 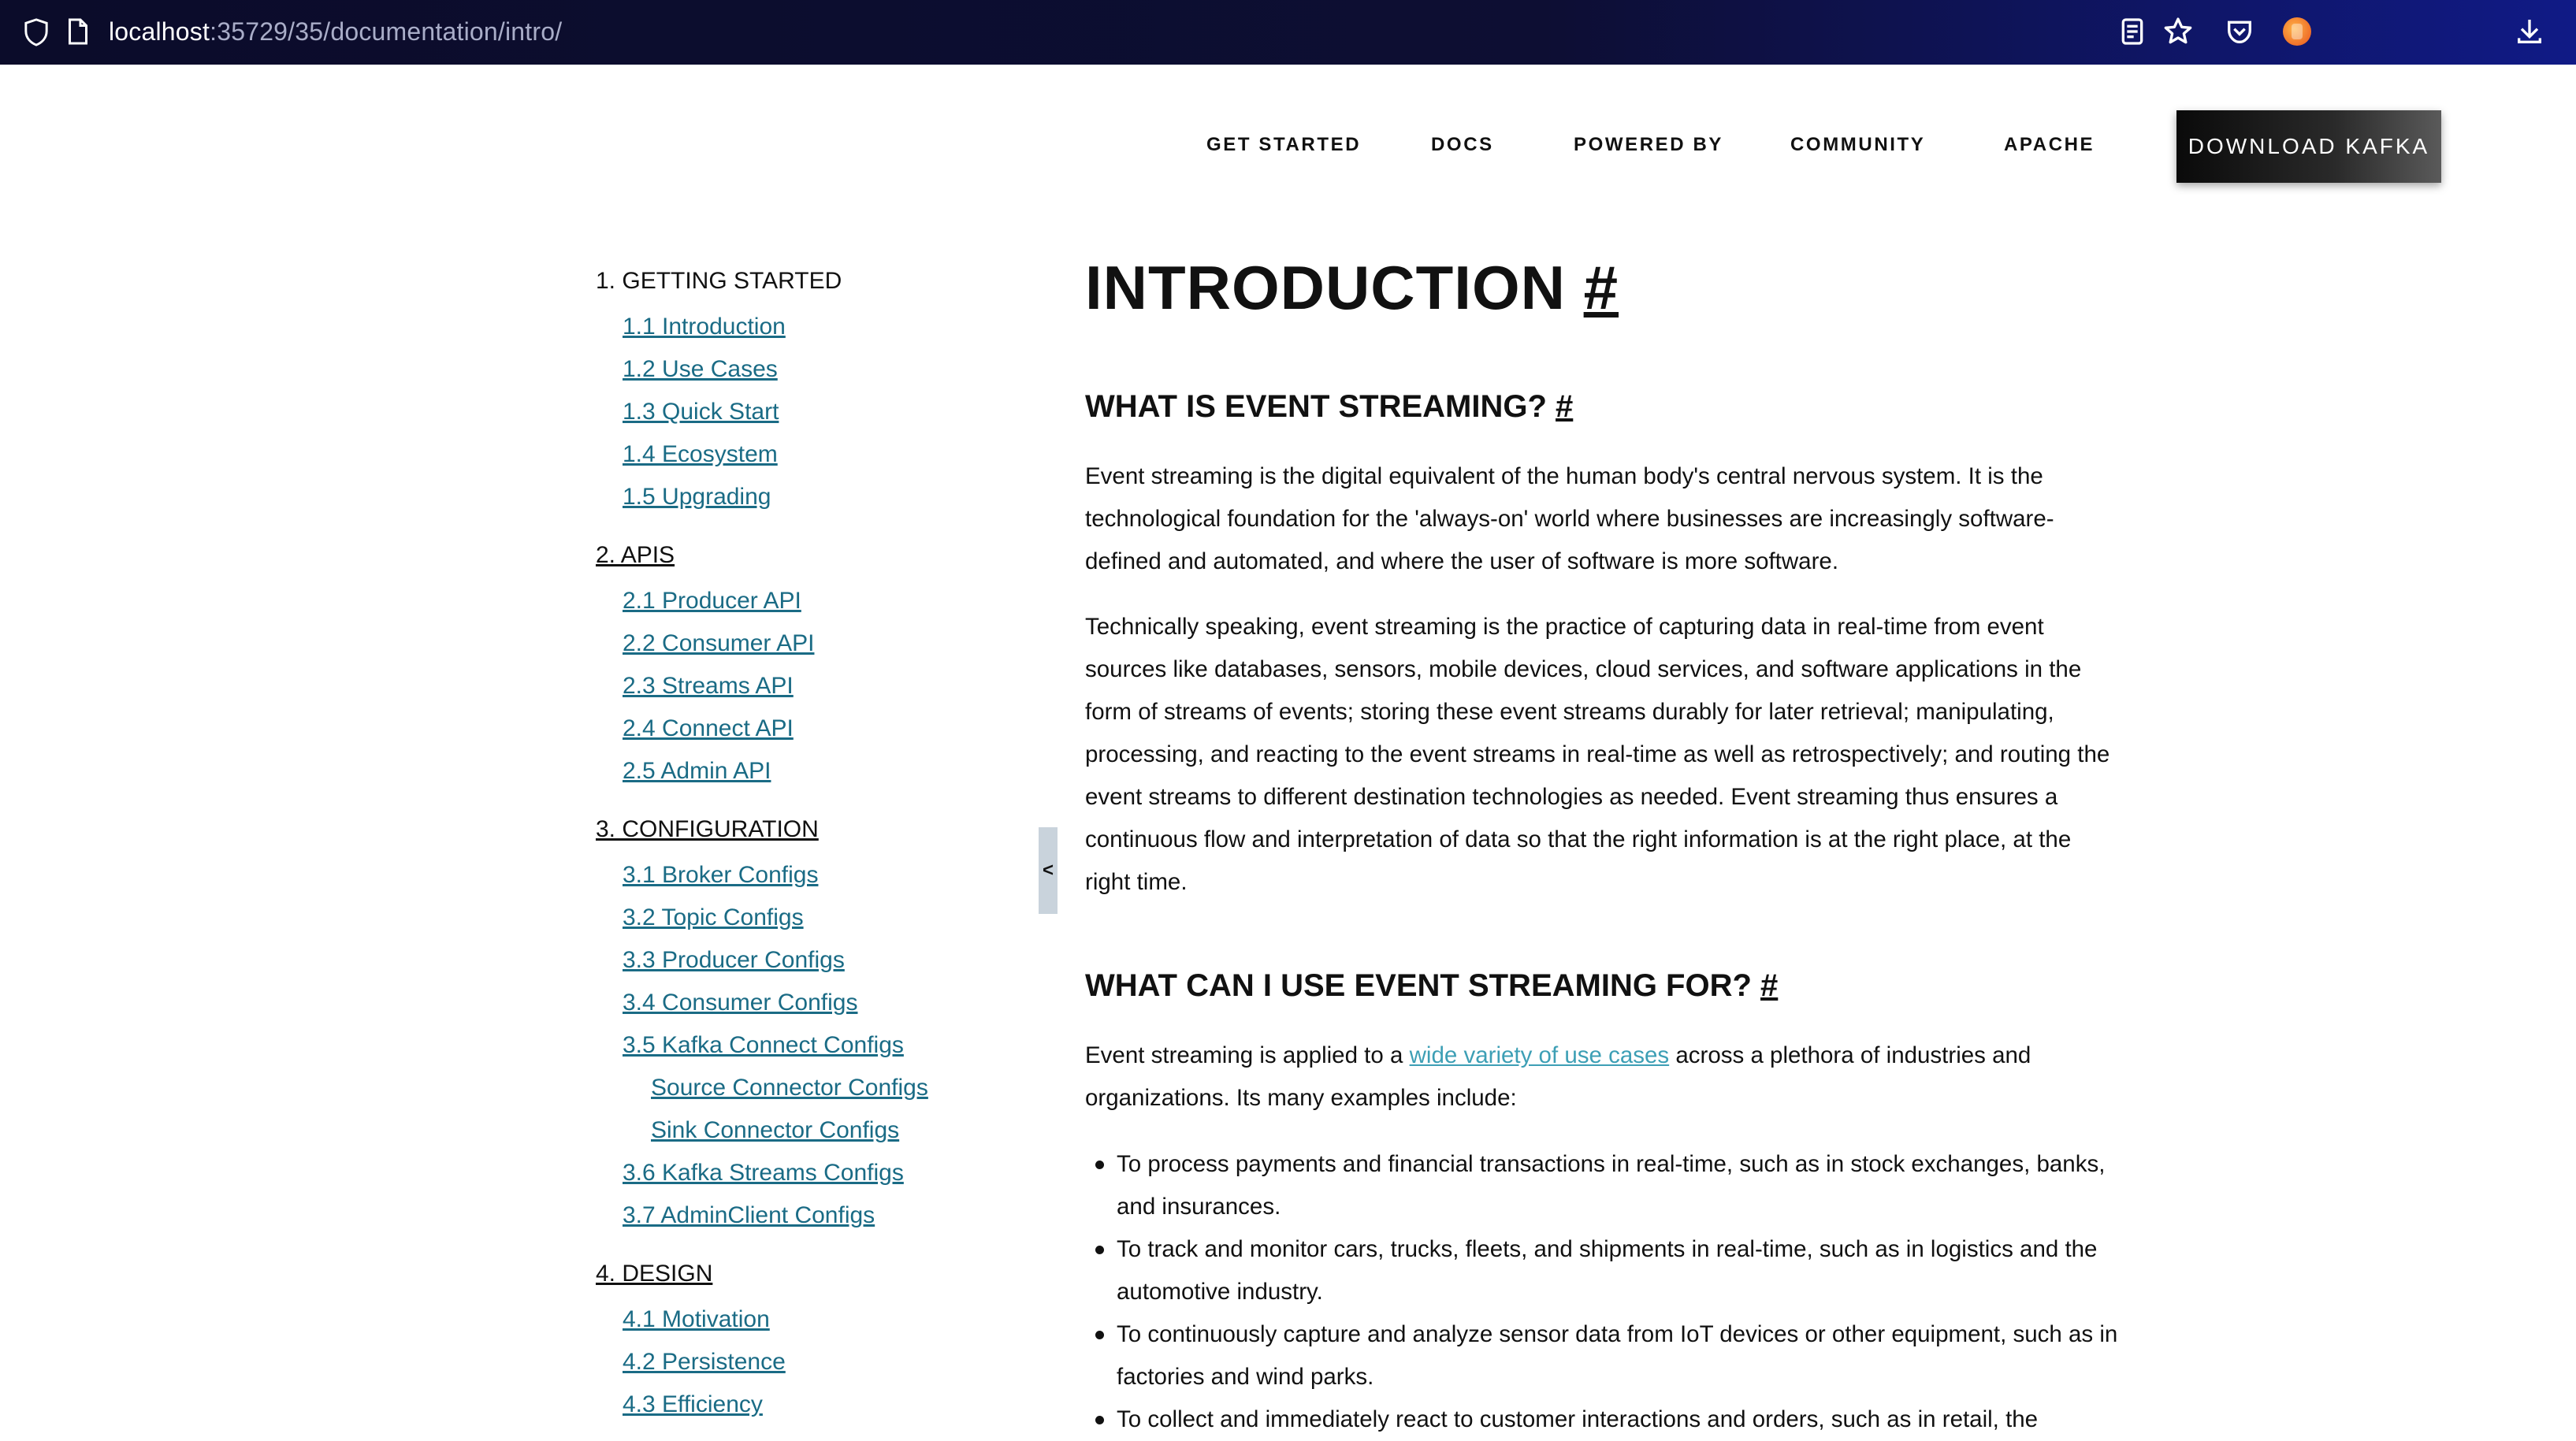 I want to click on page-title-text: INTRODUCTION, so click(x=1325, y=287).